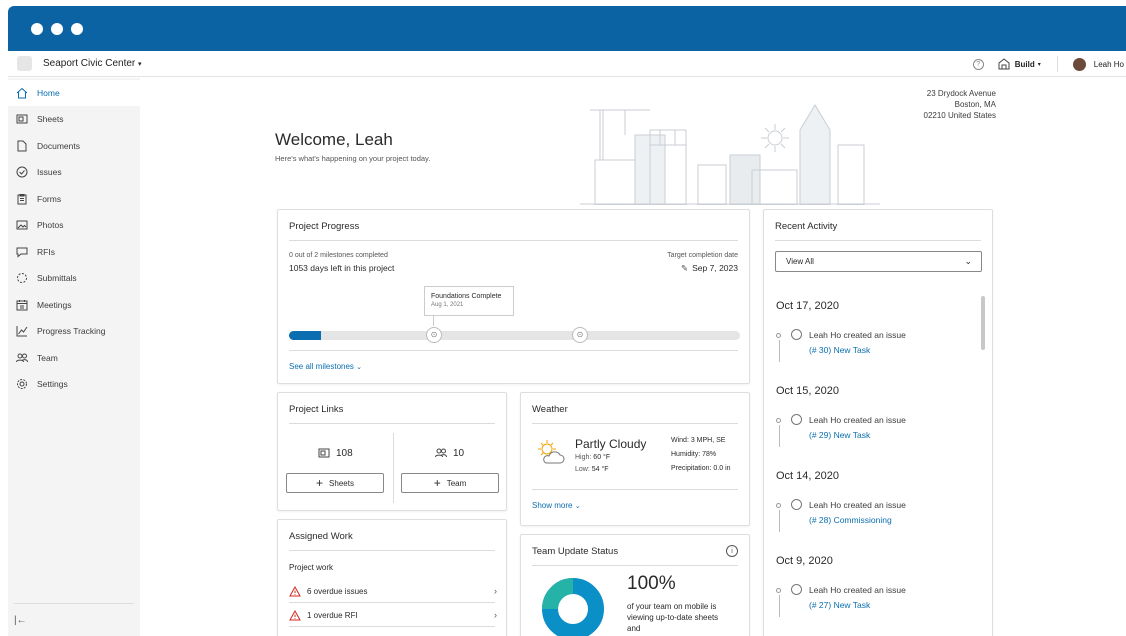 The width and height of the screenshot is (1126, 636). What do you see at coordinates (685, 268) in the screenshot?
I see `pencil-icon: ✎` at bounding box center [685, 268].